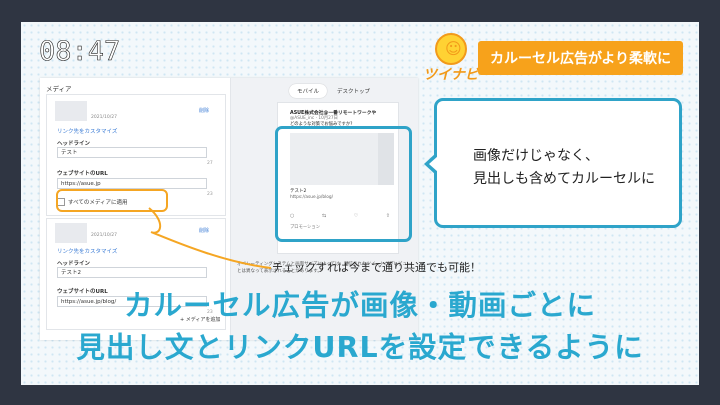  I want to click on headline-line-2: 見出し文とリンクURLを設定できるように, so click(360, 347).